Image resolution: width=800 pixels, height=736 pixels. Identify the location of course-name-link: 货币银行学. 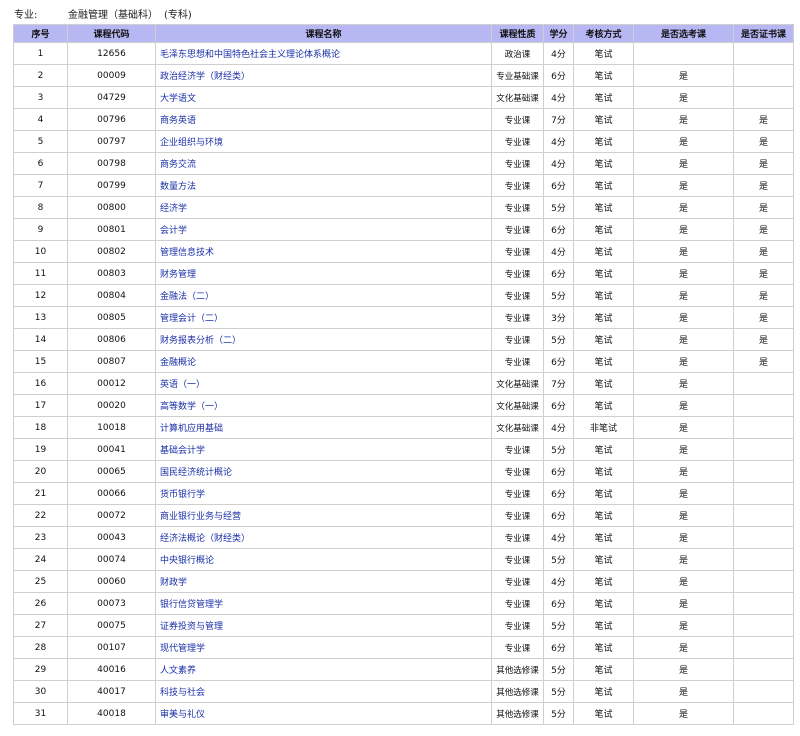
(323, 493).